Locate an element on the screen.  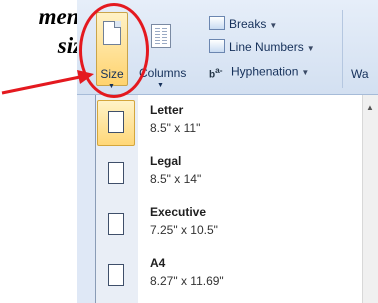
annotation-arrow is located at coordinates (47, 82).